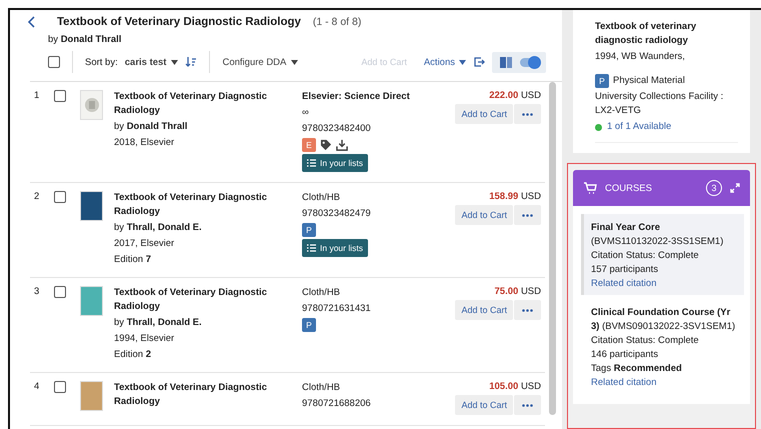  Describe the element at coordinates (37, 387) in the screenshot. I see `row-number: 4` at that location.